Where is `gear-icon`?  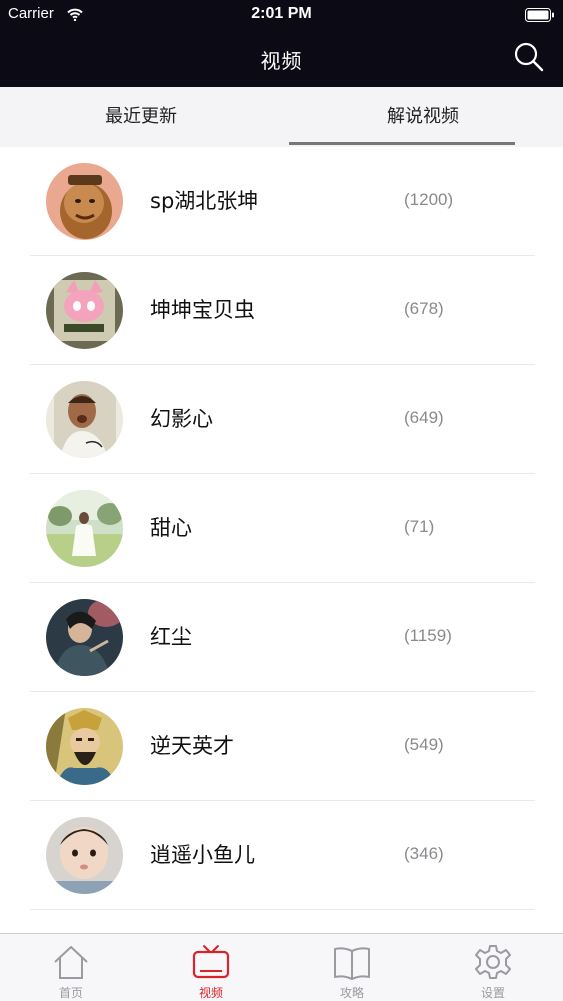 gear-icon is located at coordinates (493, 962).